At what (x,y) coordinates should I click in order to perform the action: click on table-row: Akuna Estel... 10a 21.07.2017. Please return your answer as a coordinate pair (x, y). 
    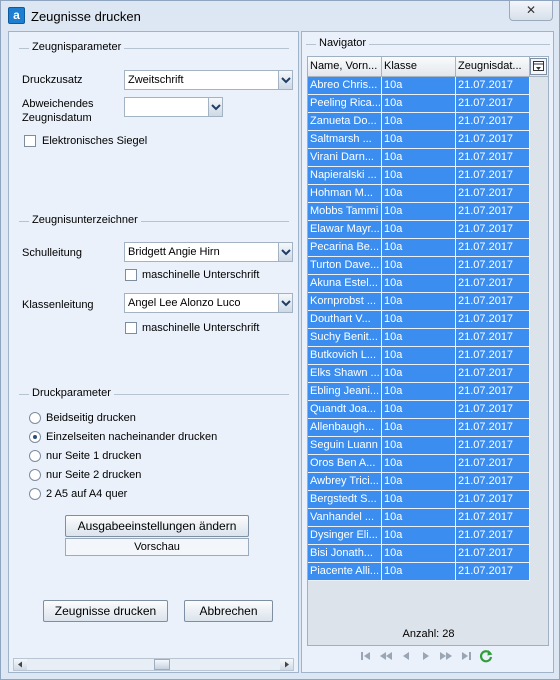
    Looking at the image, I should click on (419, 284).